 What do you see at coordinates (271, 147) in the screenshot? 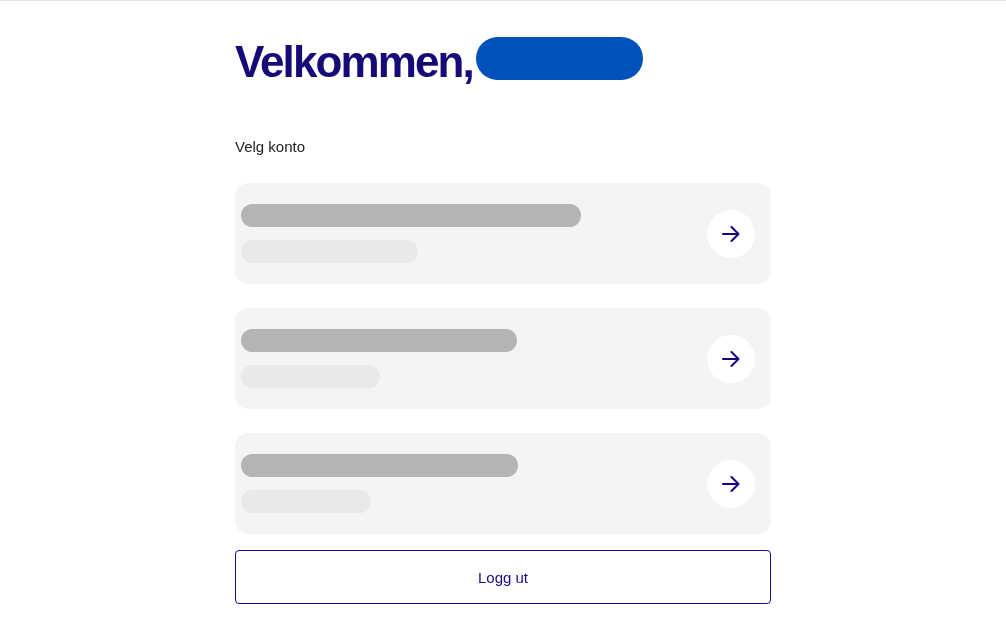
I see `section-label: Velg konto` at bounding box center [271, 147].